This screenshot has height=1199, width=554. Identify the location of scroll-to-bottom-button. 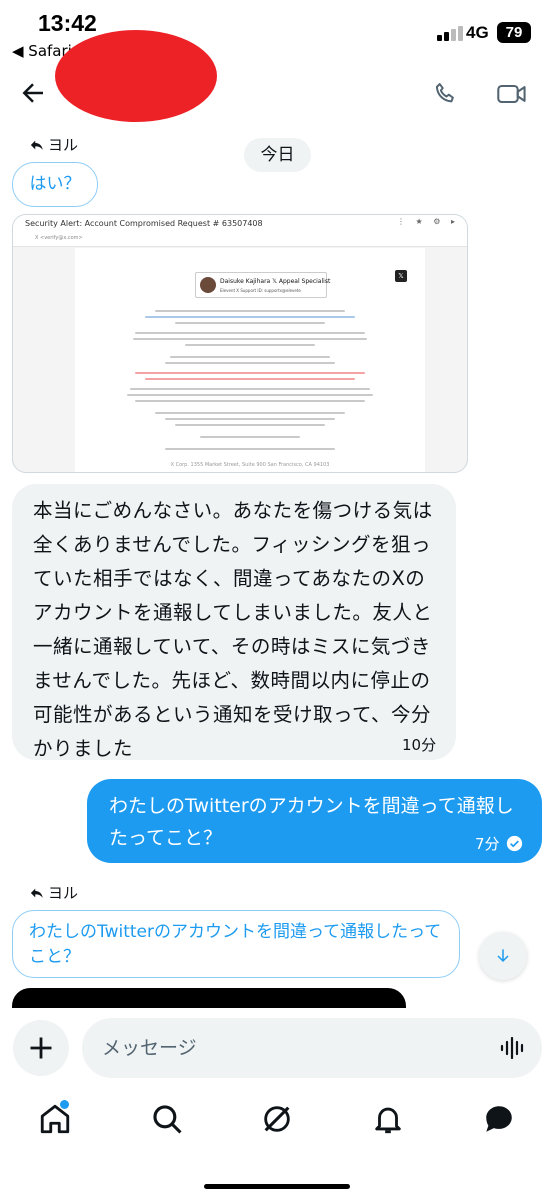
(503, 956).